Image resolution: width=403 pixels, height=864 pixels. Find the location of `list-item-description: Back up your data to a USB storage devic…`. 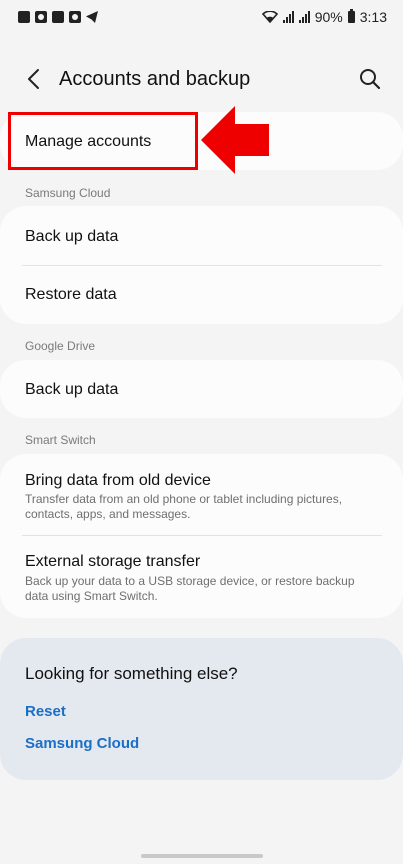

list-item-description: Back up your data to a USB storage devic… is located at coordinates (190, 588).